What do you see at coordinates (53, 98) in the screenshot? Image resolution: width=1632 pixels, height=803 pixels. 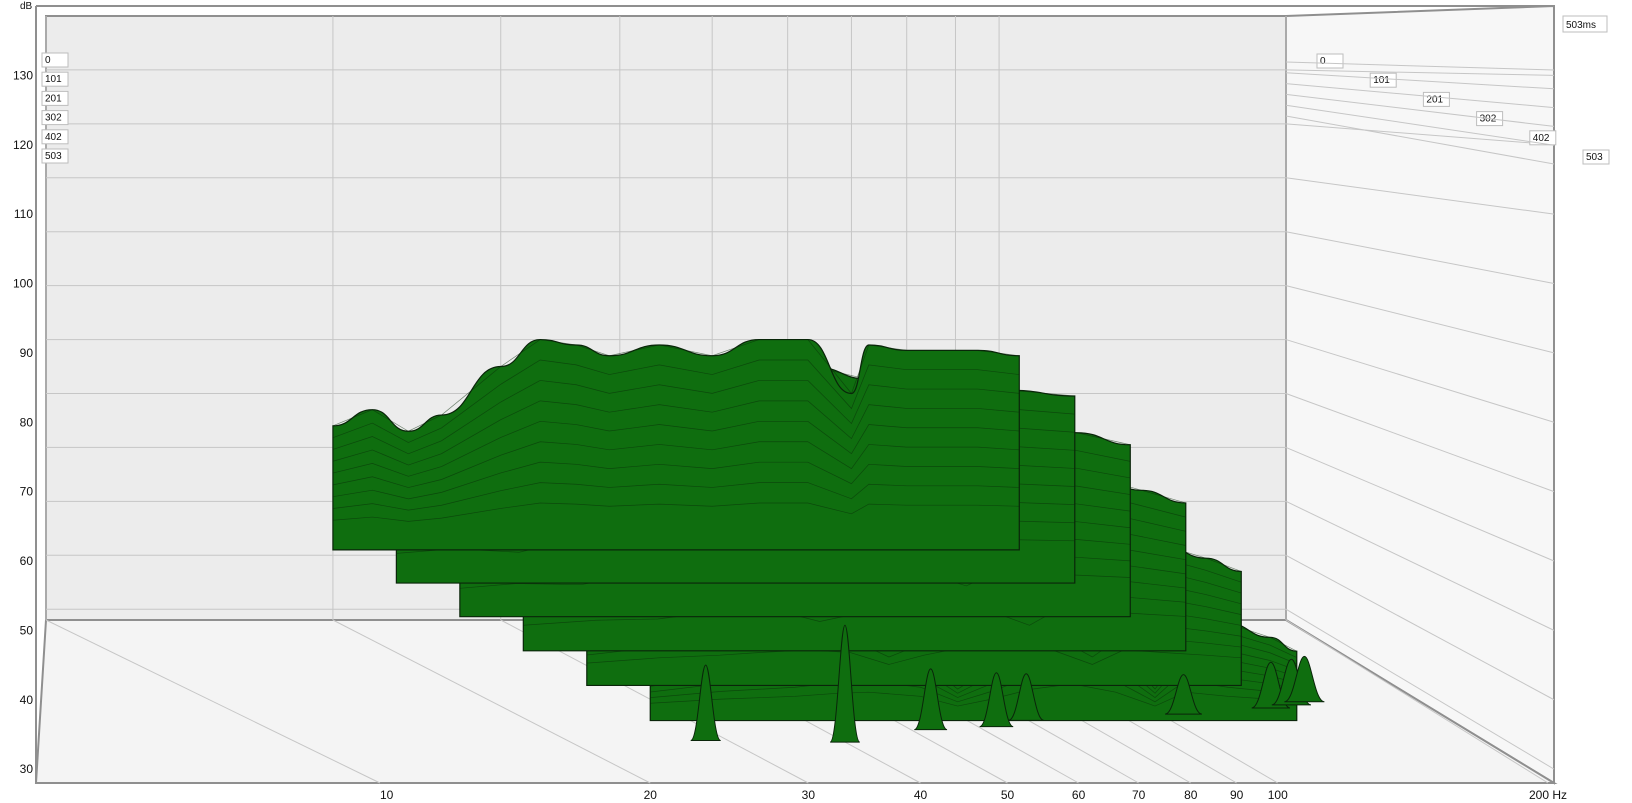 I see `time-tick-label-left: 201` at bounding box center [53, 98].